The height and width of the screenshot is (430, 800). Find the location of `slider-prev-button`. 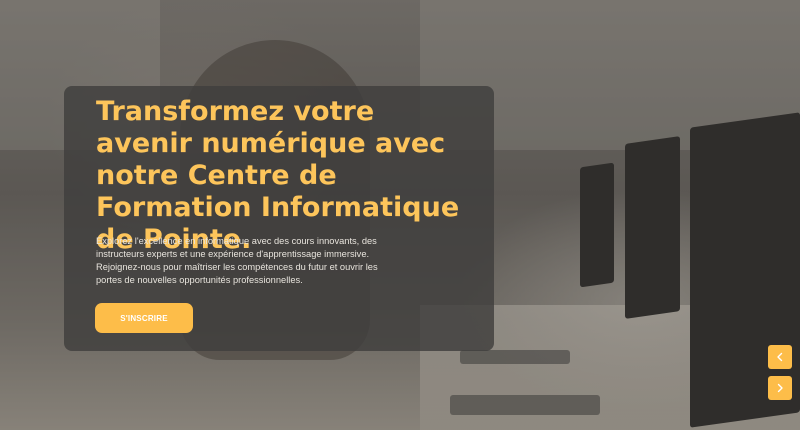

slider-prev-button is located at coordinates (780, 357).